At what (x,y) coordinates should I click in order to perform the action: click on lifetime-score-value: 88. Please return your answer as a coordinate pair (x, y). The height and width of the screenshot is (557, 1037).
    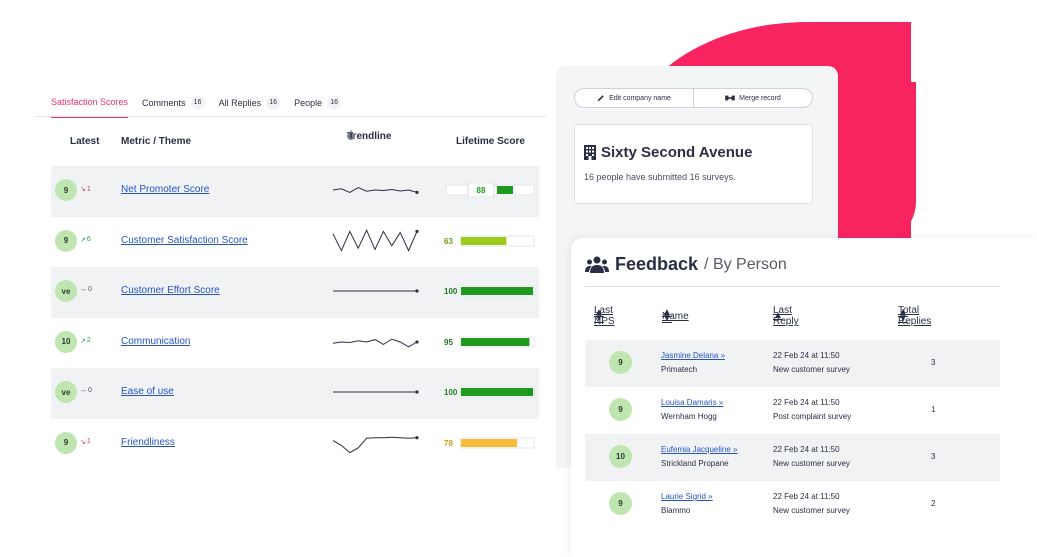
    Looking at the image, I should click on (481, 190).